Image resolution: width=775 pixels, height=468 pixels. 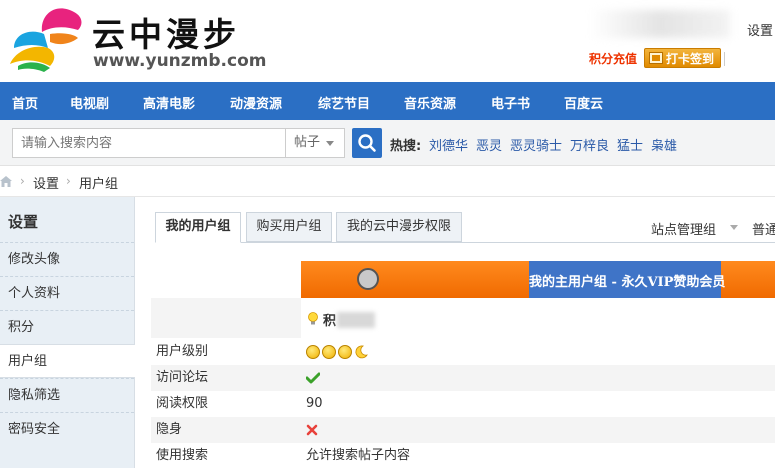 I want to click on sidebar-item-privacy: 隐私筛选, so click(x=67, y=395).